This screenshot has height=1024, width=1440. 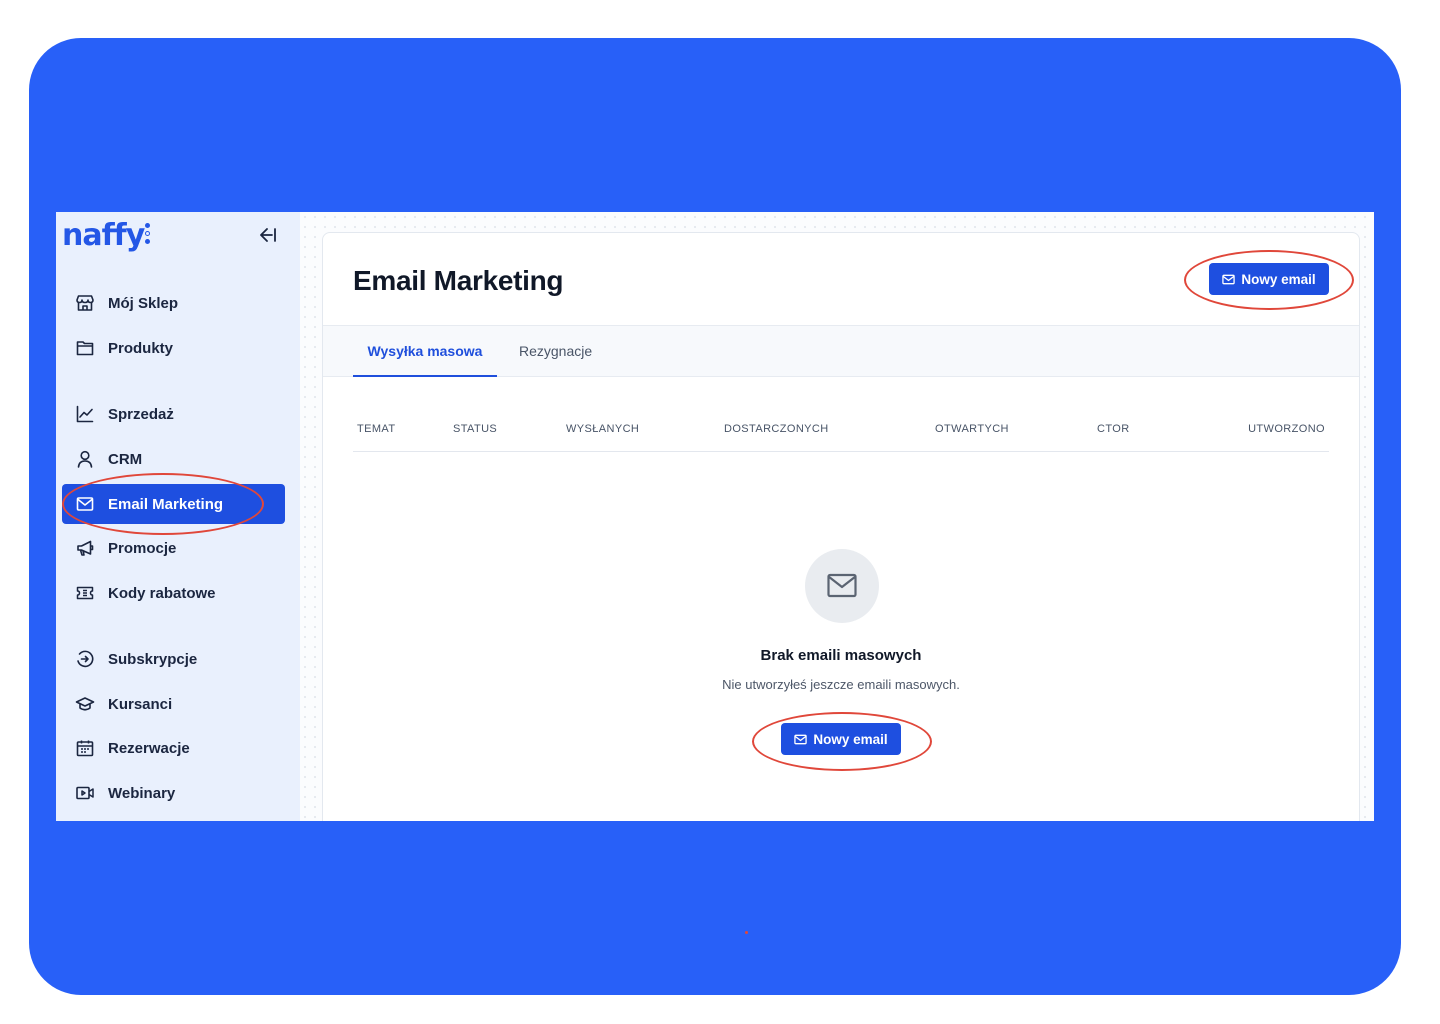 I want to click on empty-state-subtitle: Nie utworzyłeś jeszcze emaili masowych., so click(x=841, y=684).